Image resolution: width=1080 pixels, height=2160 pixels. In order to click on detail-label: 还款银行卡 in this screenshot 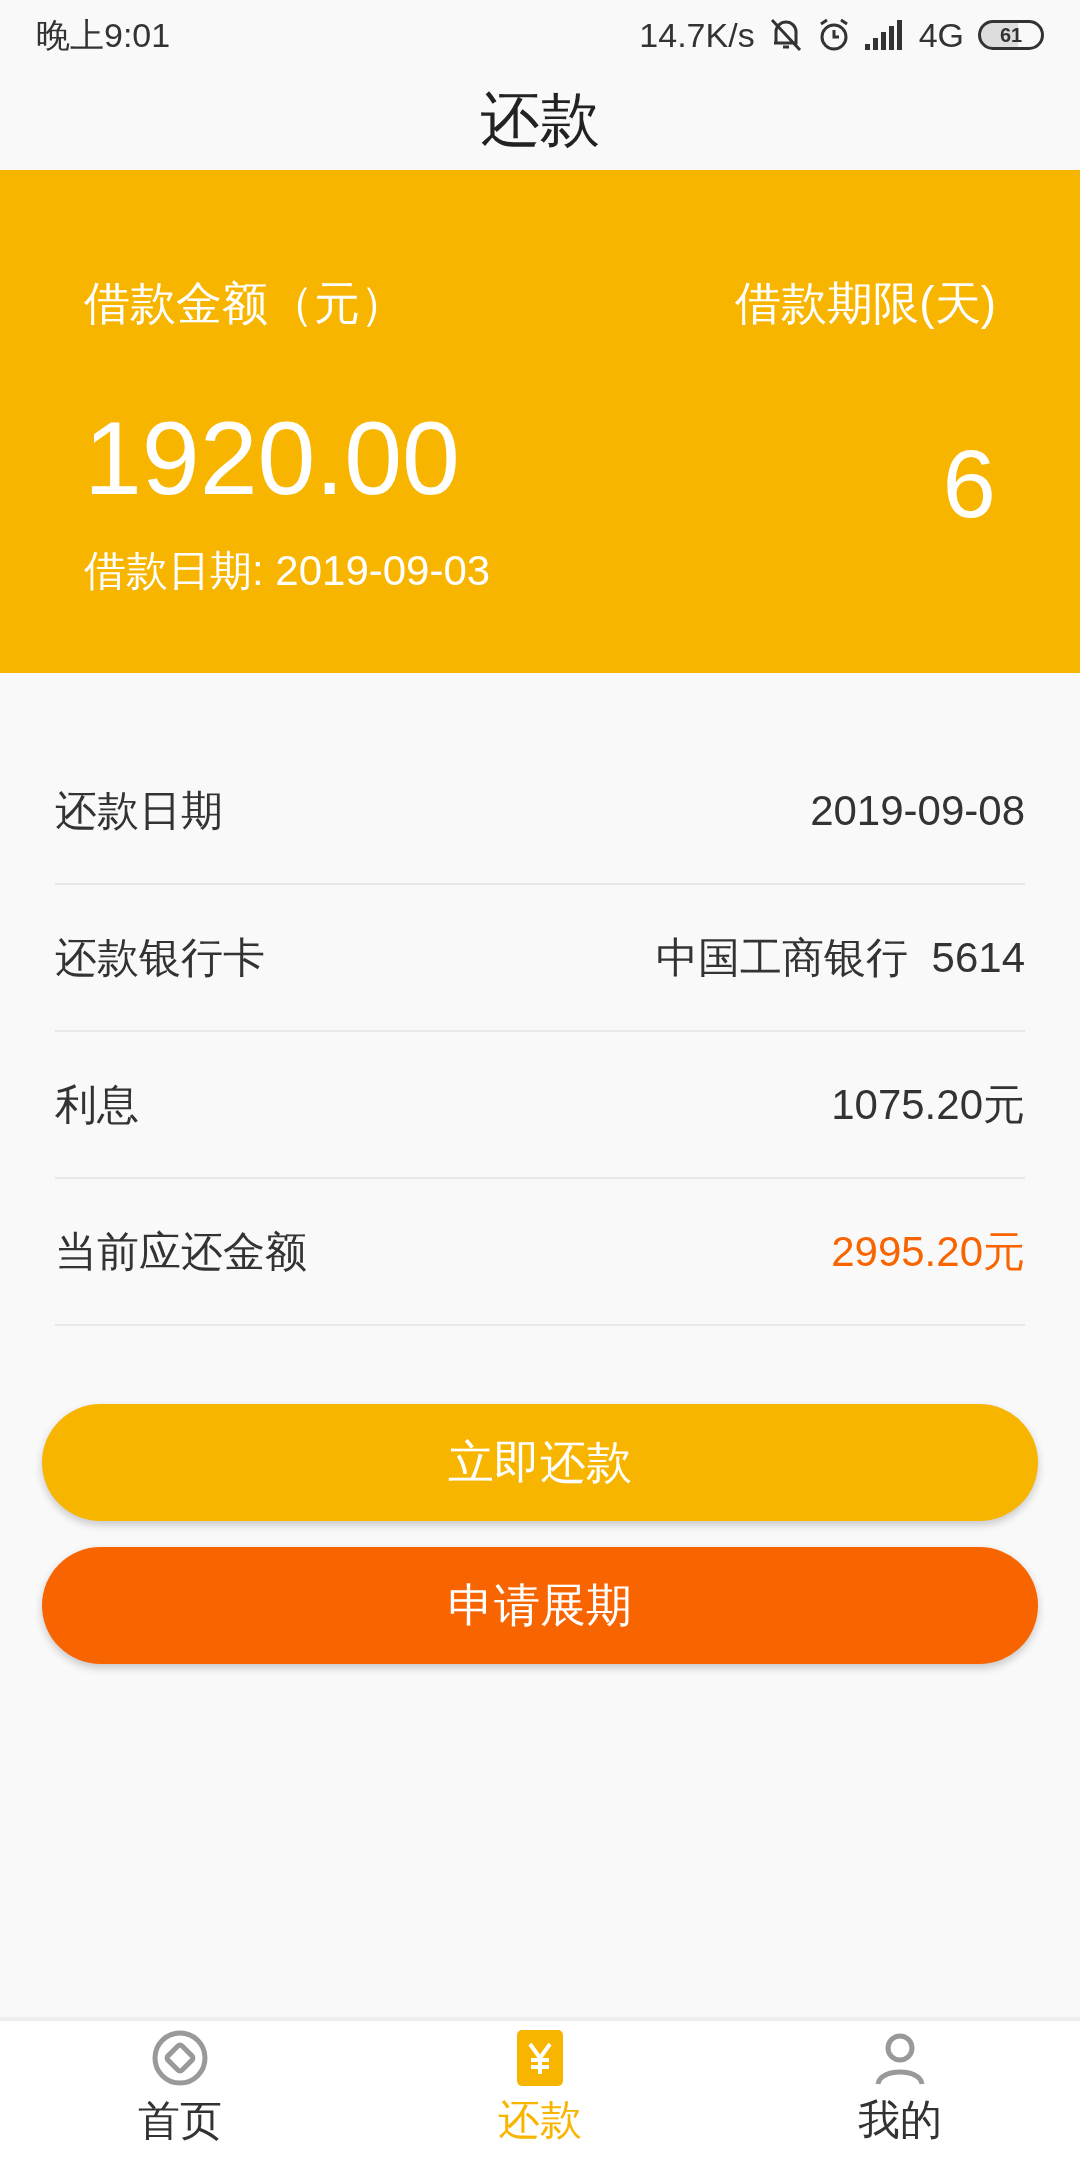, I will do `click(160, 958)`.